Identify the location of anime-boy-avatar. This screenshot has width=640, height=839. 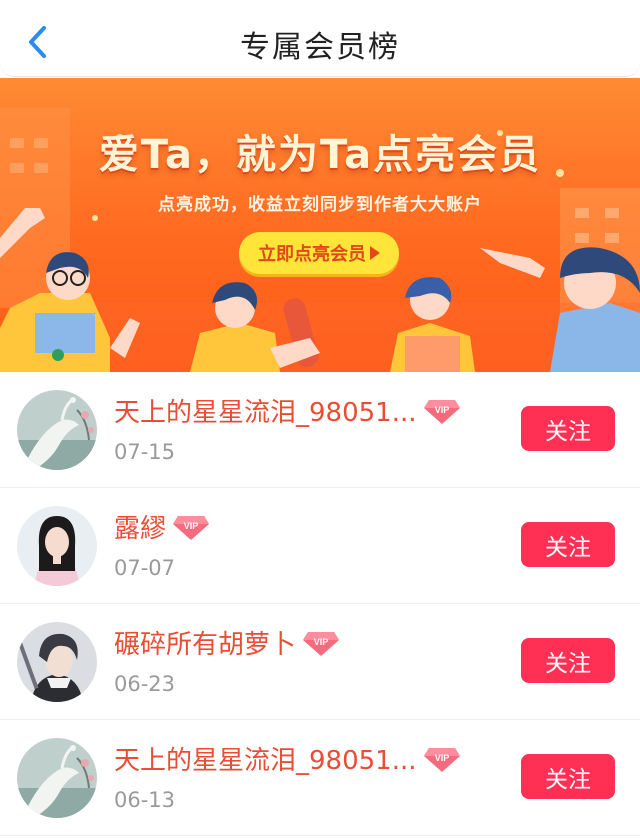
(57, 662).